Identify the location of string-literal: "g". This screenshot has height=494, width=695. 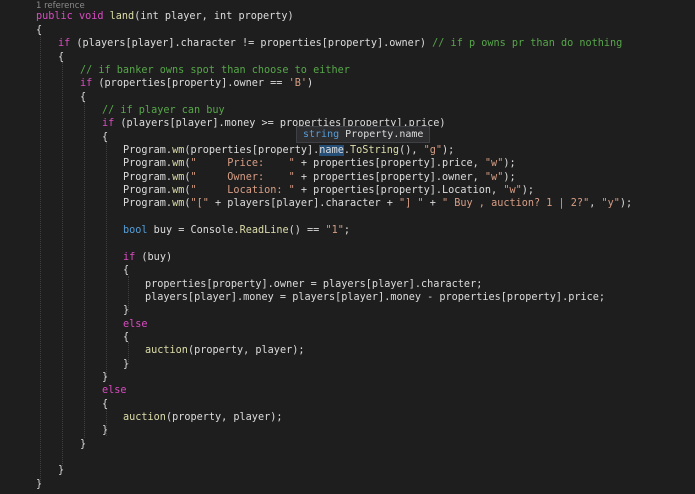
(433, 150).